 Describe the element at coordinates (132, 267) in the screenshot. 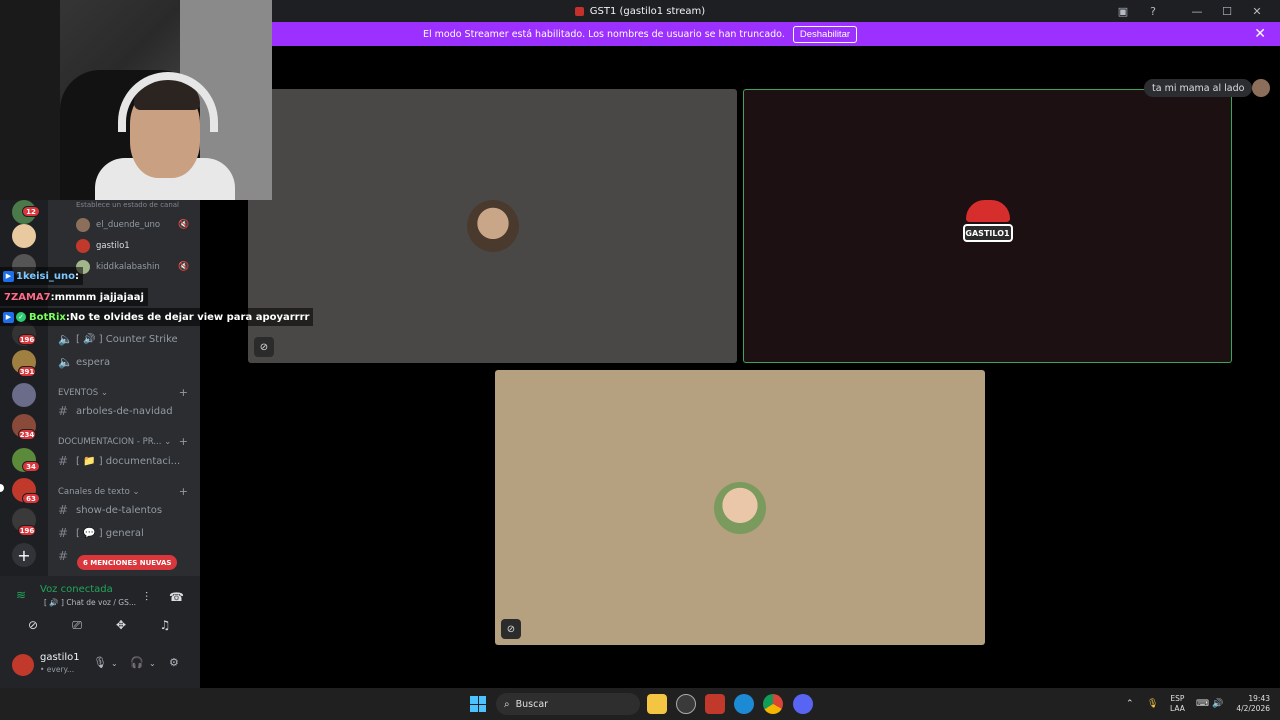

I see `voice-user: kiddkalabashin 🔇` at that location.